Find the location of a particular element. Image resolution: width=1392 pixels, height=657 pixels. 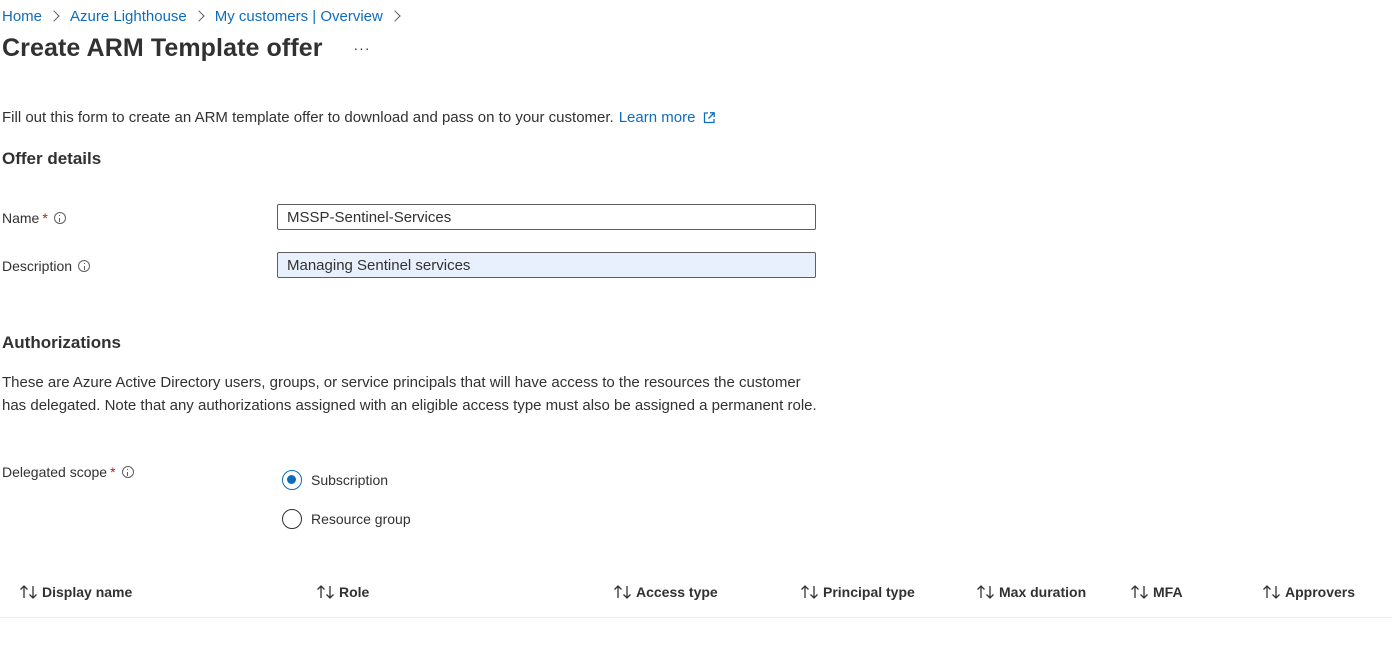

column-header-label: Max duration is located at coordinates (1043, 592).